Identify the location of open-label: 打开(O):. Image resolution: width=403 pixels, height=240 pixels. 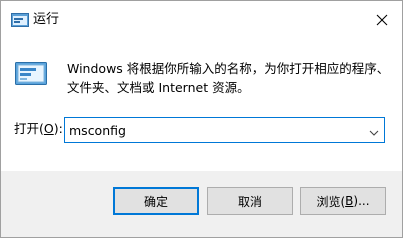
(38, 129).